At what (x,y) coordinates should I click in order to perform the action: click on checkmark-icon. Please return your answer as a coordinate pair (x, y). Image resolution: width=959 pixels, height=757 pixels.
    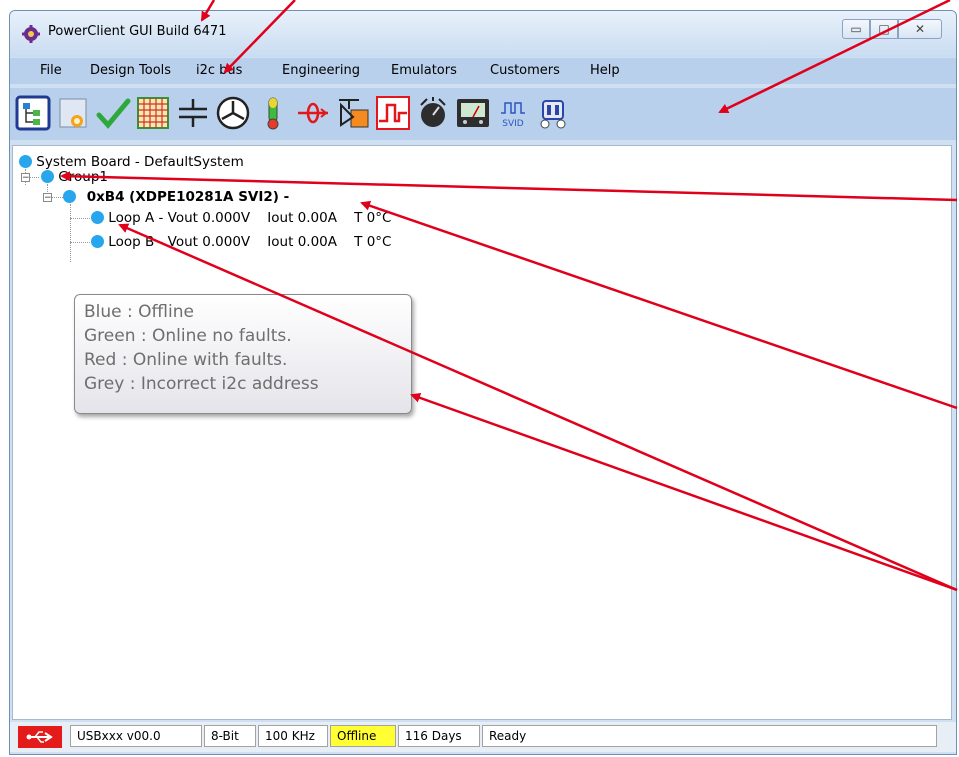
    Looking at the image, I should click on (113, 113).